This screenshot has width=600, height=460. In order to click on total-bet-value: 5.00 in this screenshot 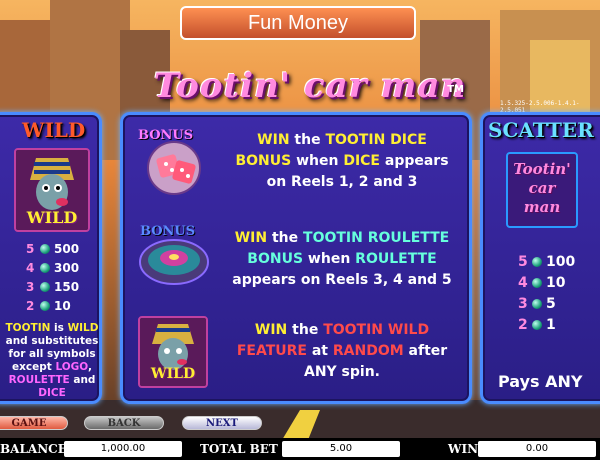, I will do `click(341, 449)`.